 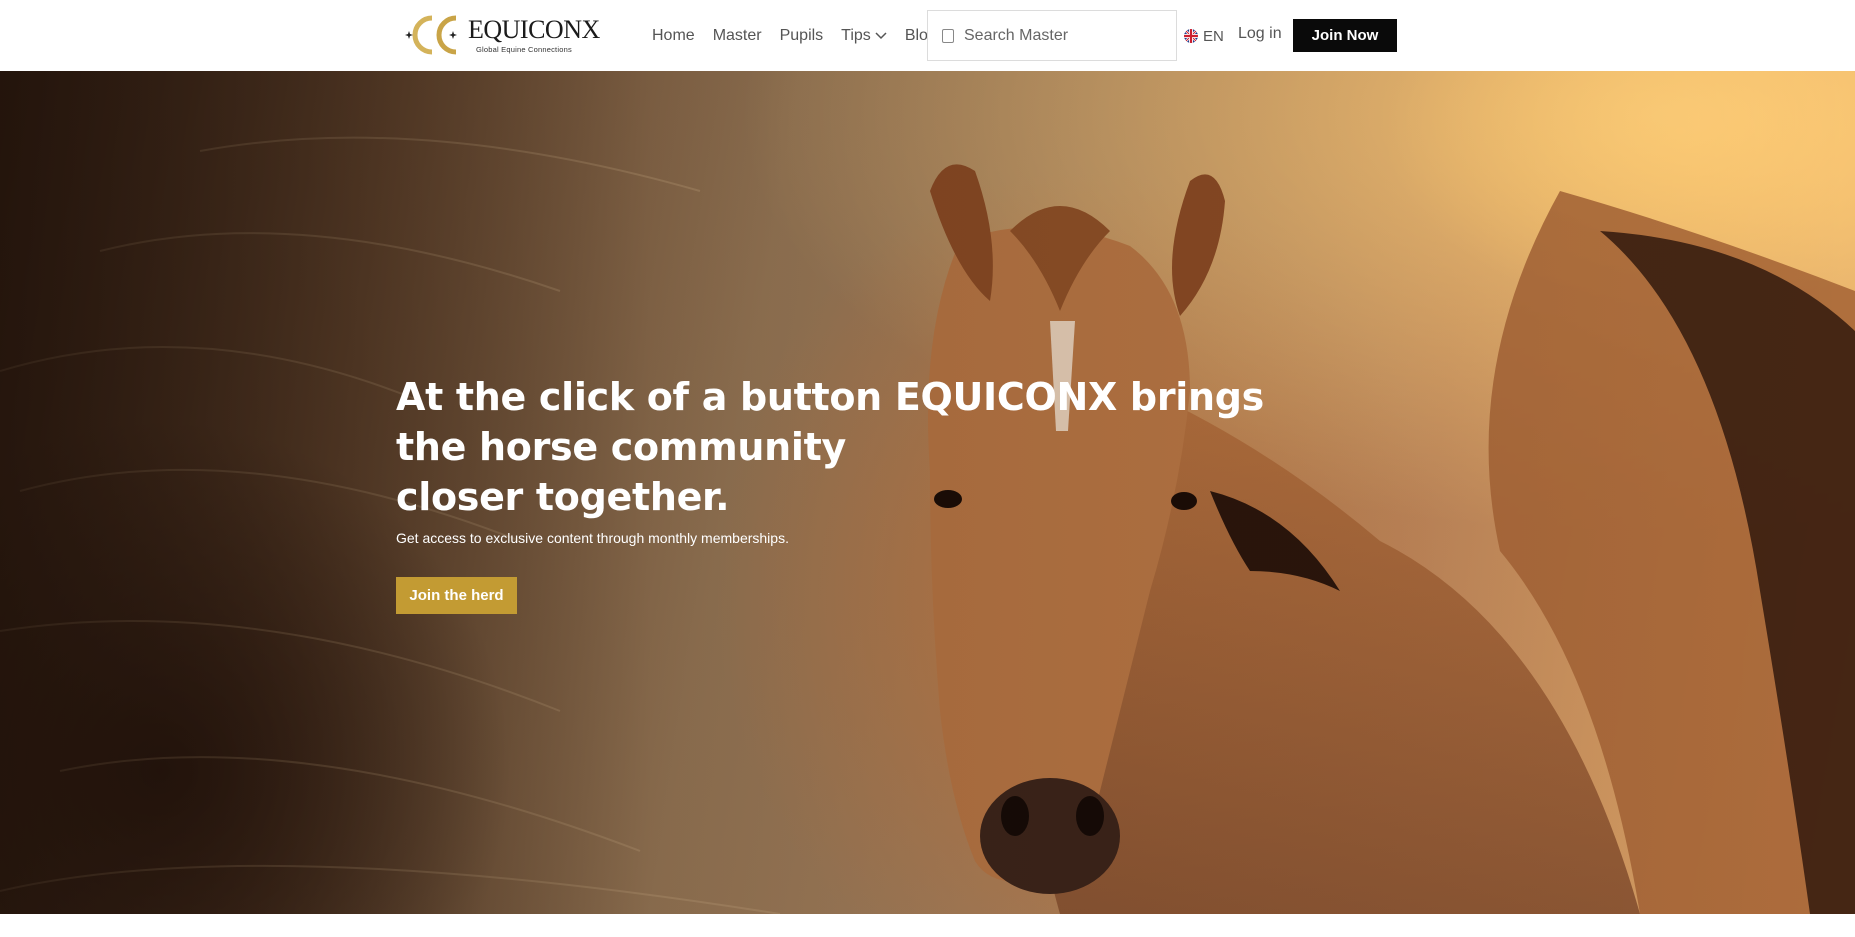 What do you see at coordinates (737, 36) in the screenshot?
I see `nav-master: Master` at bounding box center [737, 36].